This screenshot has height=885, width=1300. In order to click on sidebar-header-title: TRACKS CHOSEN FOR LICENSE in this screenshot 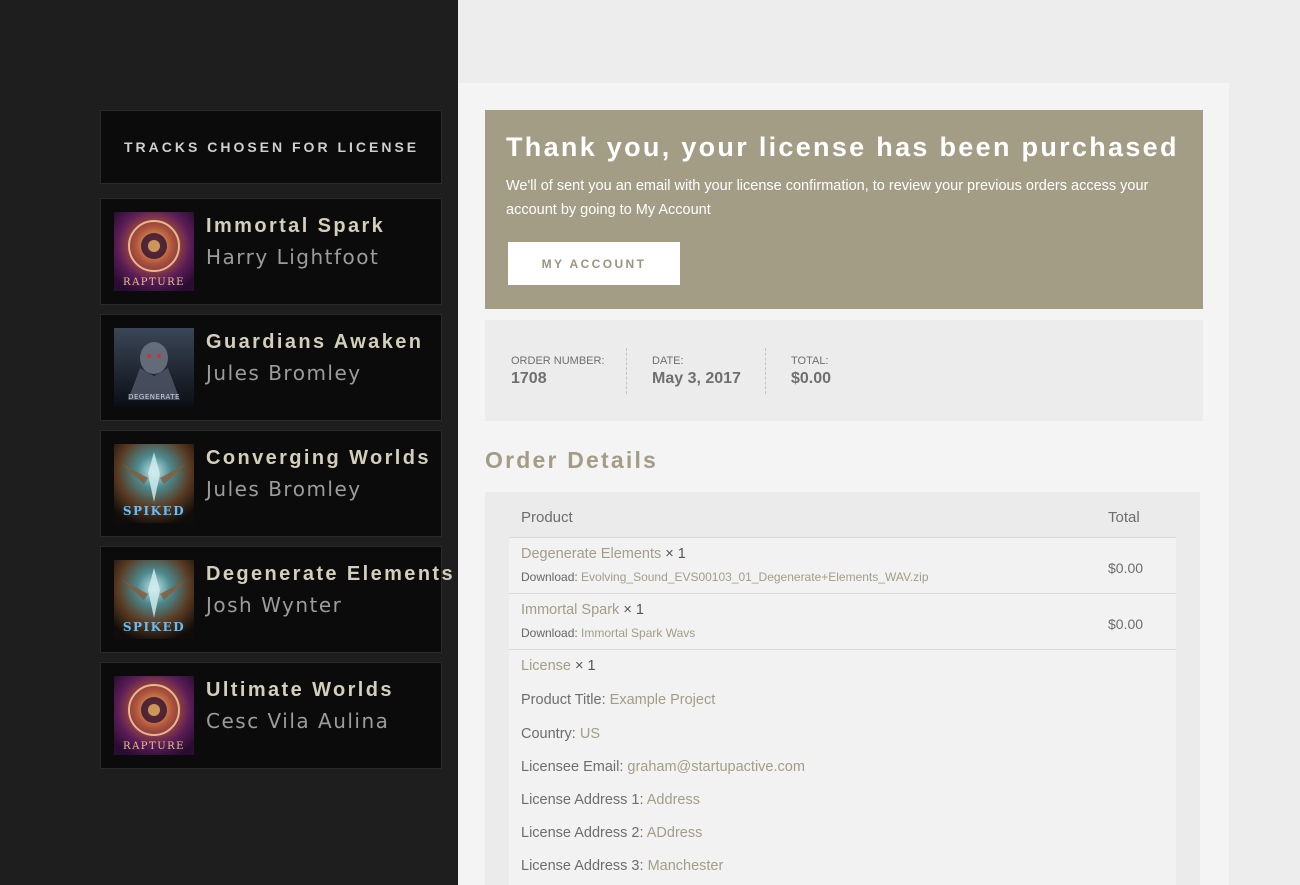, I will do `click(272, 147)`.